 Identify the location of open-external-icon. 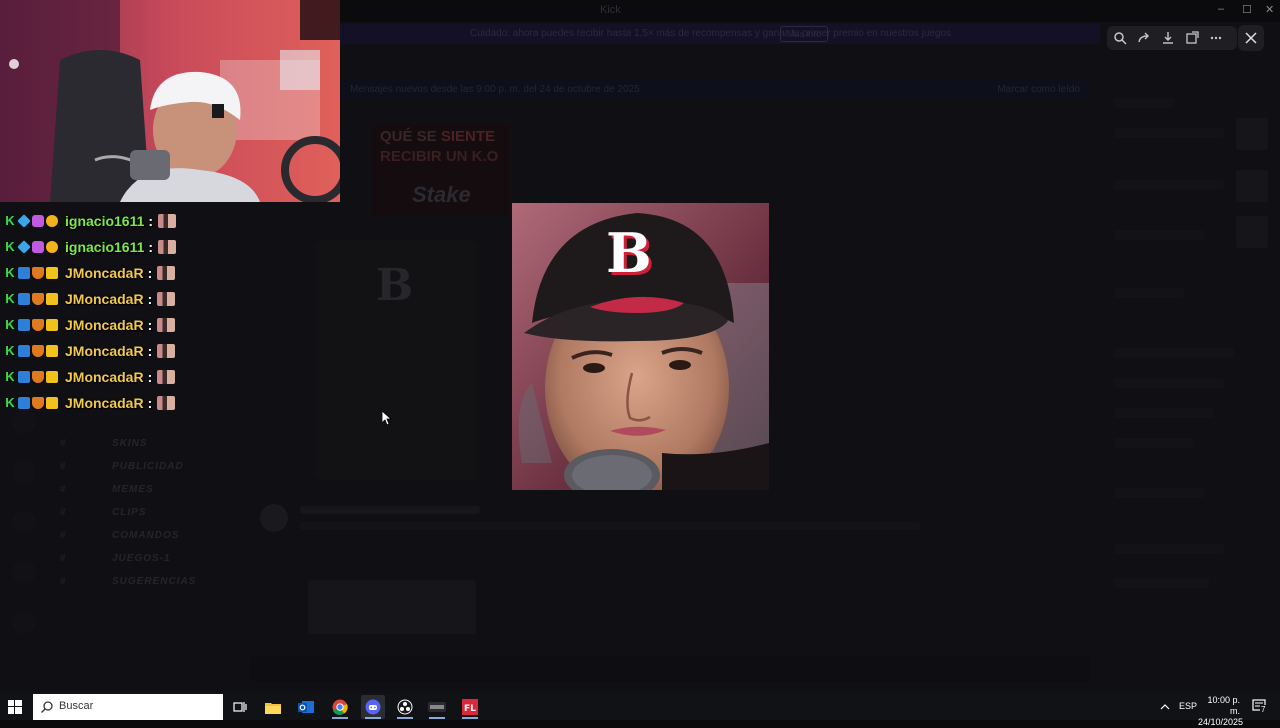
(1192, 38).